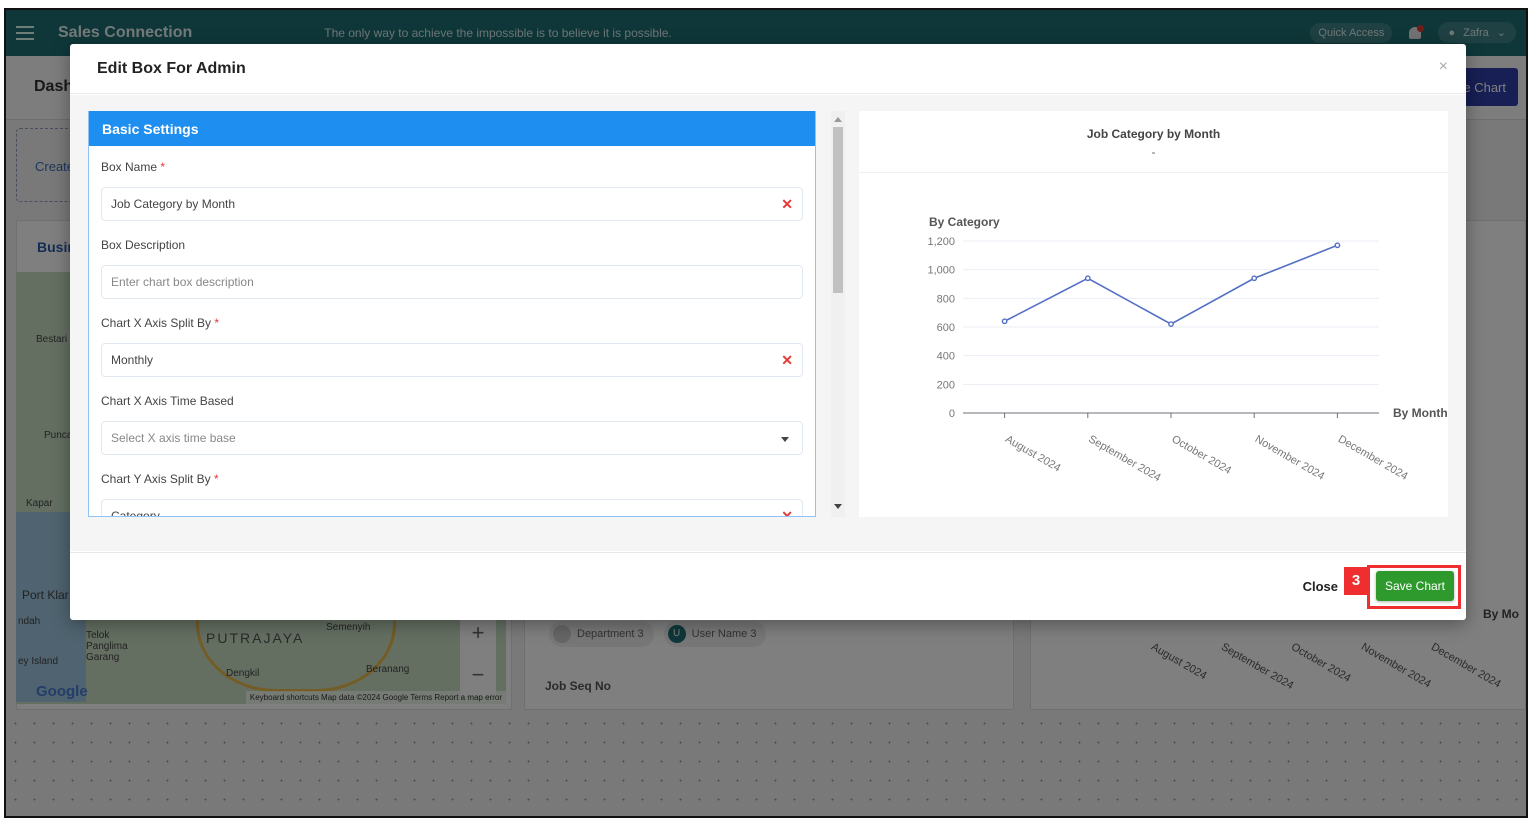 This screenshot has height=822, width=1533. Describe the element at coordinates (941, 271) in the screenshot. I see `y-tick-label: 1,000` at that location.